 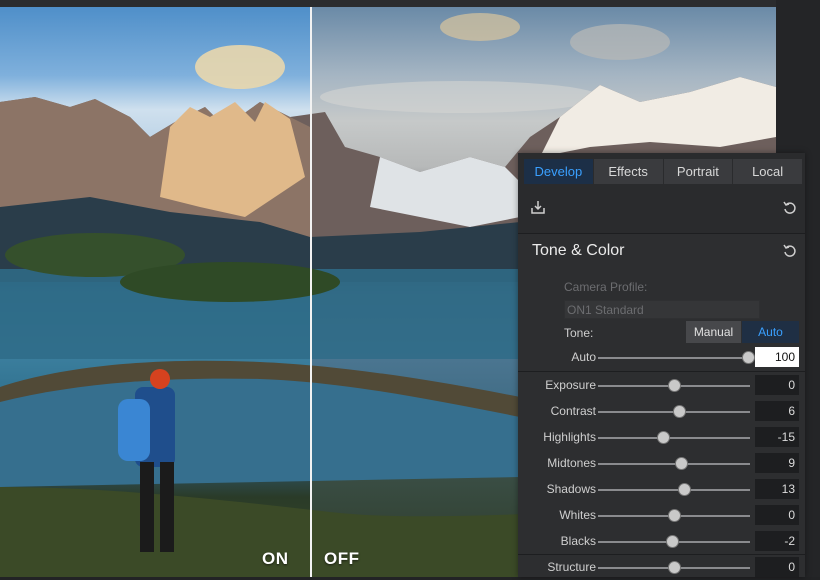 I want to click on slider-value-field: 9, so click(x=777, y=463).